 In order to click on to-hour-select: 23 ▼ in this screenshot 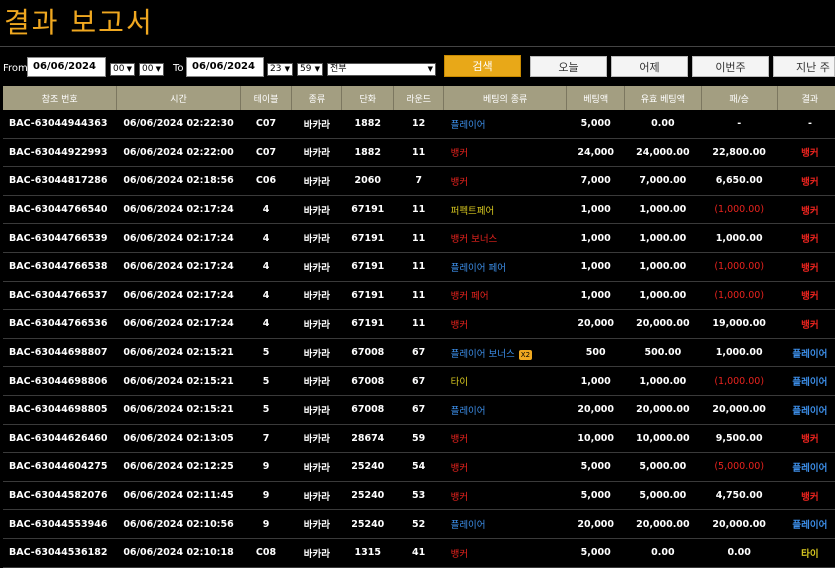, I will do `click(280, 69)`.